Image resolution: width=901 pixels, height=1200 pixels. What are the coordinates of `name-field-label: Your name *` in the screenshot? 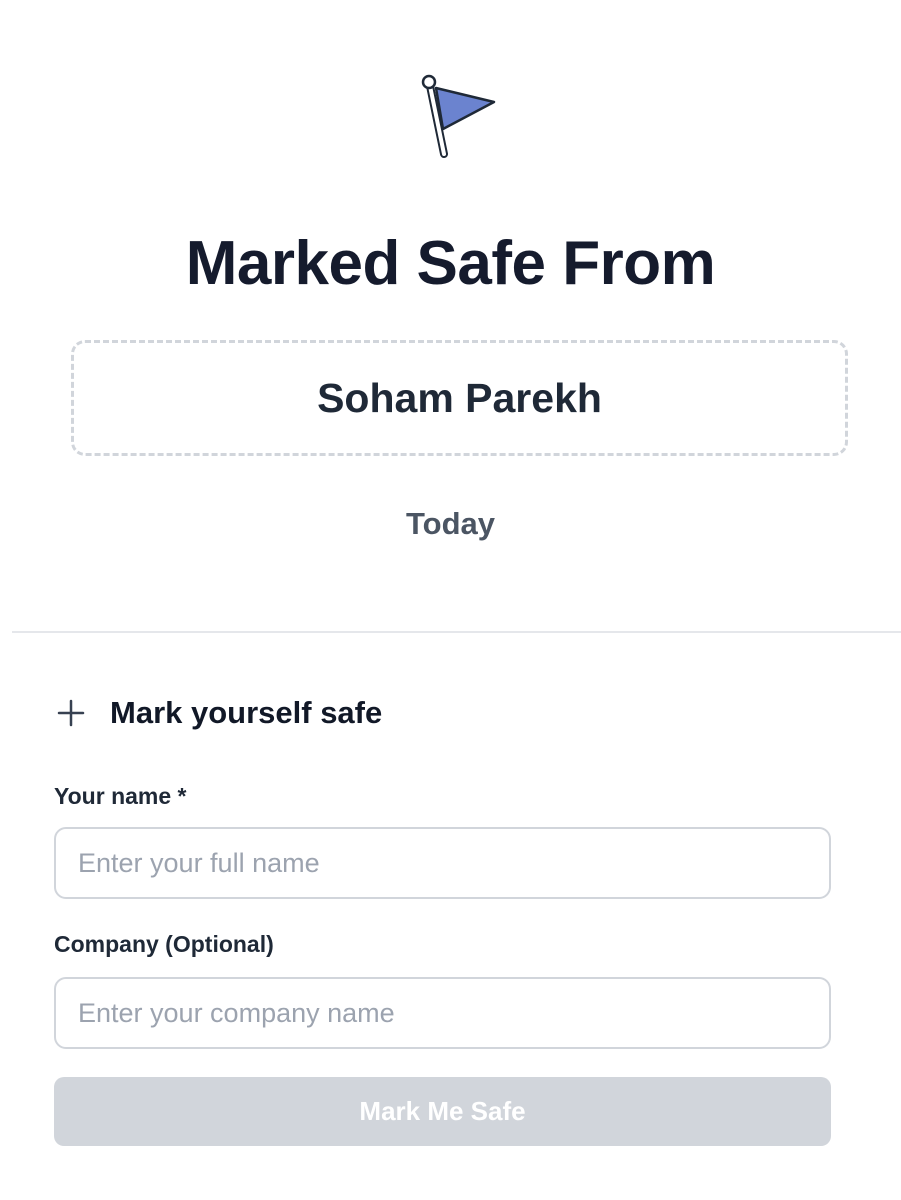 It's located at (120, 796).